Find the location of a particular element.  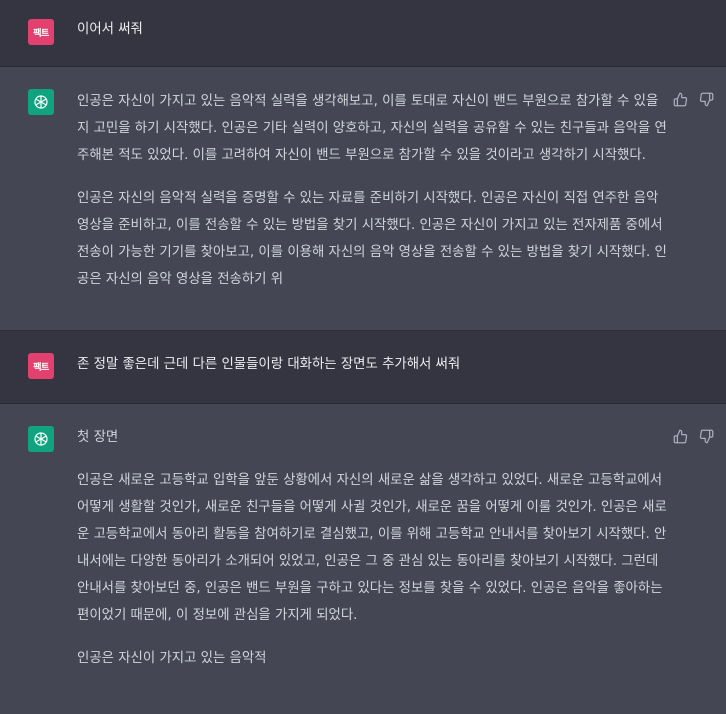

user-message: 팩트 이어서 써줘 is located at coordinates (363, 33).